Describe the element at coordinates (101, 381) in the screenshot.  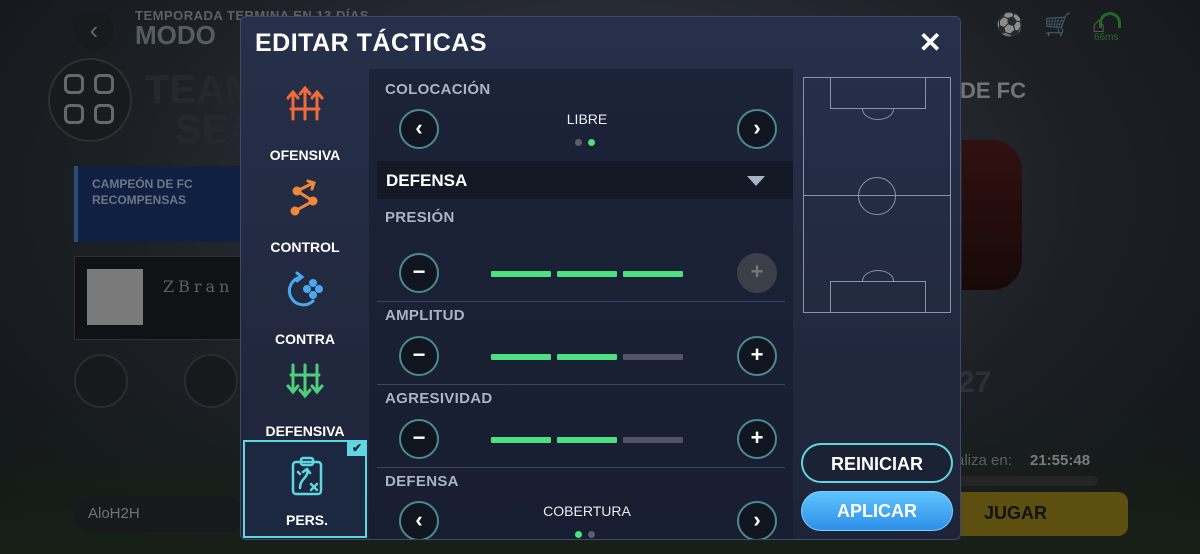
I see `kit-icon` at that location.